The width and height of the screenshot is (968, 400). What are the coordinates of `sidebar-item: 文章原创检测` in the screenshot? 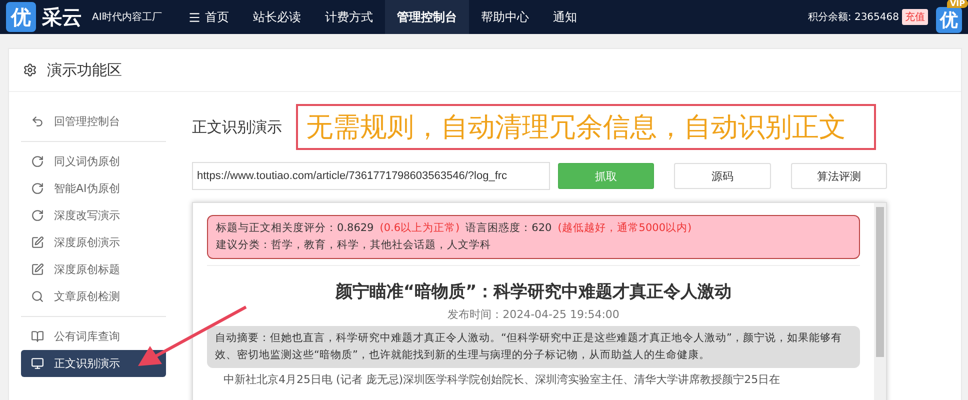 It's located at (93, 296).